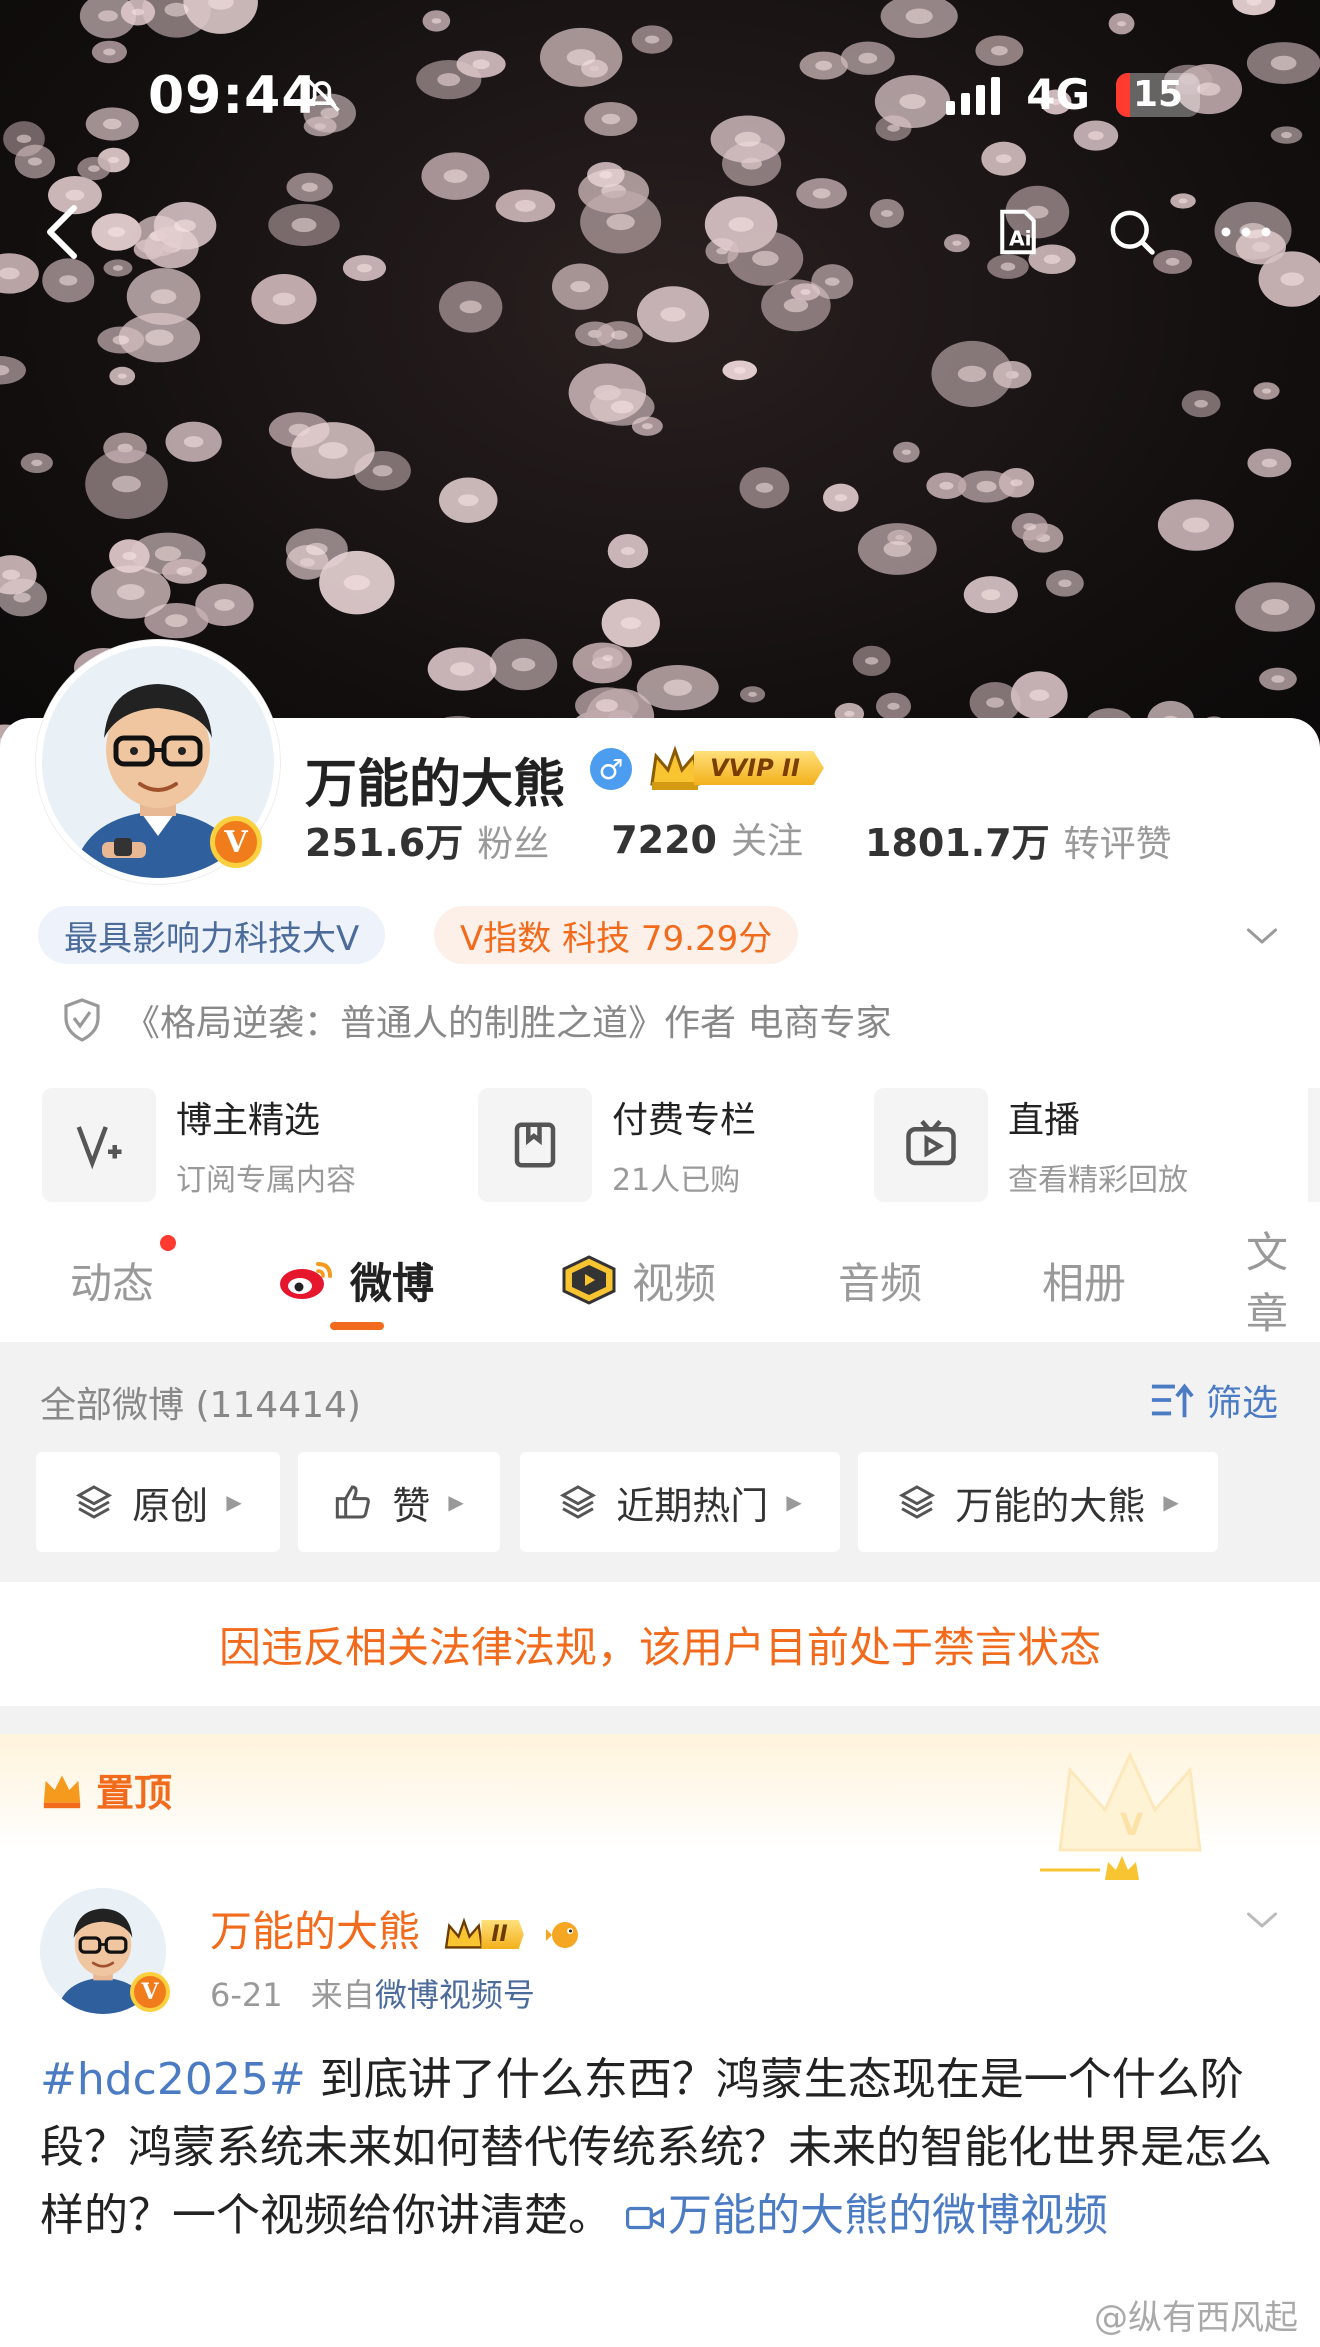 The image size is (1320, 2347). Describe the element at coordinates (1132, 232) in the screenshot. I see `search-icon` at that location.